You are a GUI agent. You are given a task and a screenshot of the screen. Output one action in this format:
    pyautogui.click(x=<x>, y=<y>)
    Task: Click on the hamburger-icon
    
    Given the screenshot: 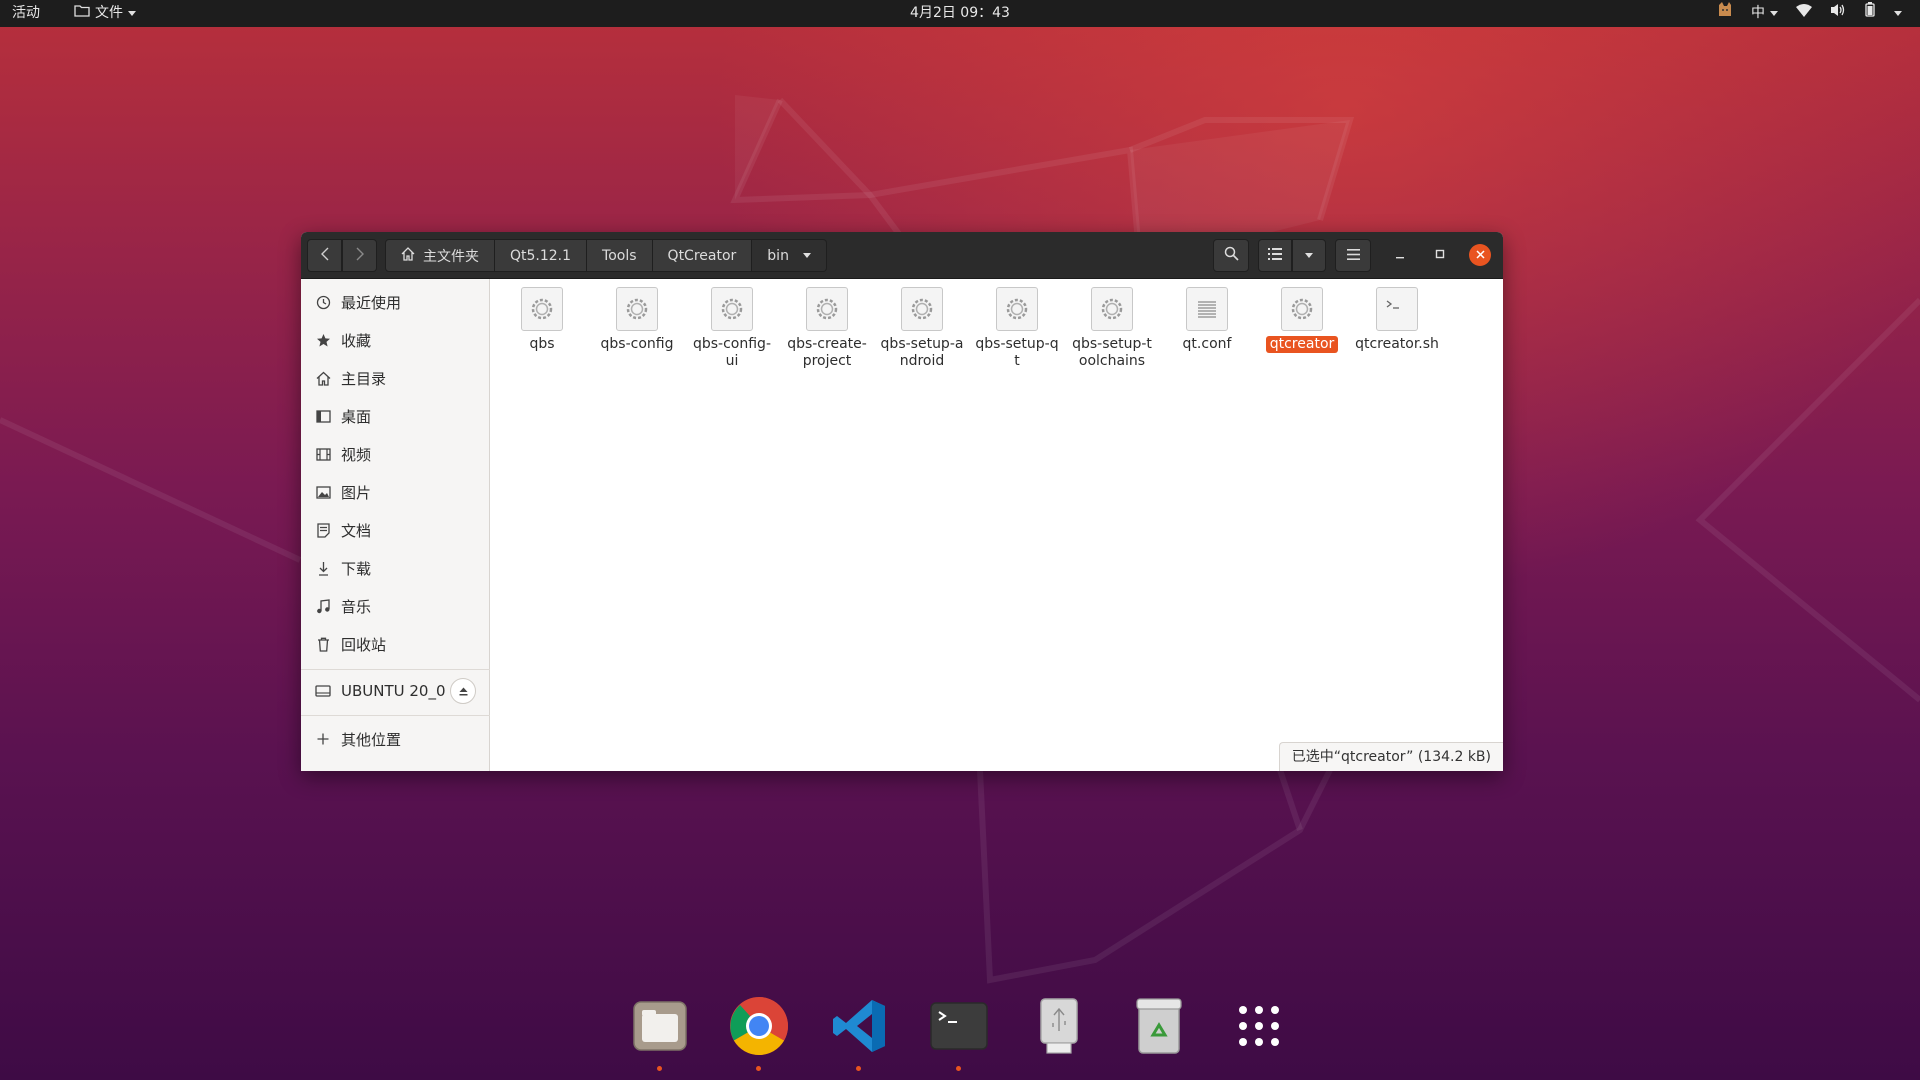 What is the action you would take?
    pyautogui.click(x=1353, y=256)
    